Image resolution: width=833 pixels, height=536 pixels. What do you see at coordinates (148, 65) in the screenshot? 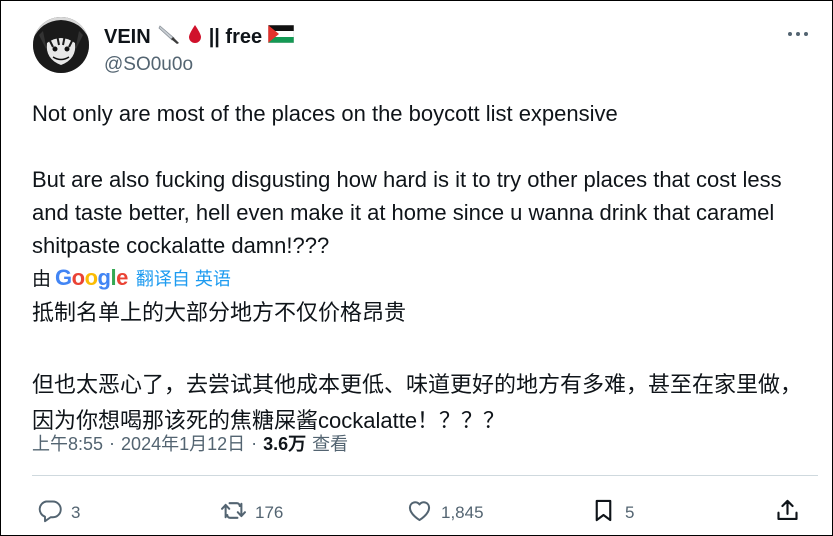
I see `author-handle: @SO0u0o` at bounding box center [148, 65].